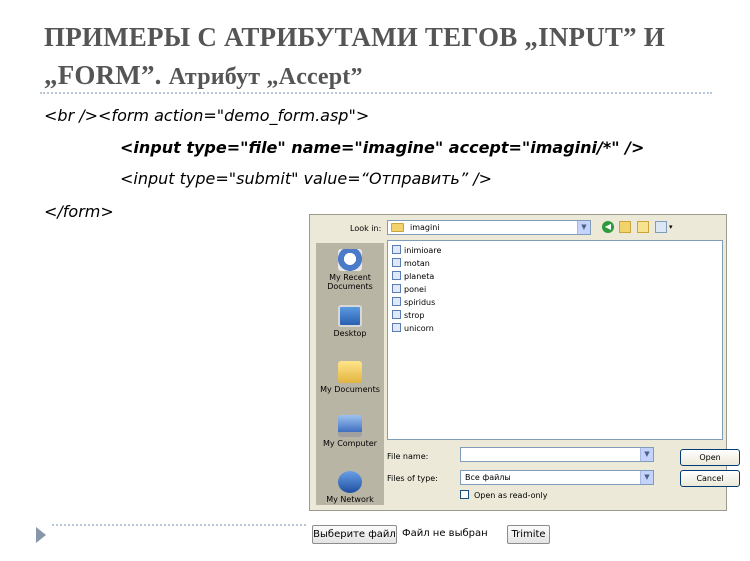 The height and width of the screenshot is (561, 750). What do you see at coordinates (412, 478) in the screenshot?
I see `files-of-type-label: Files of type:` at bounding box center [412, 478].